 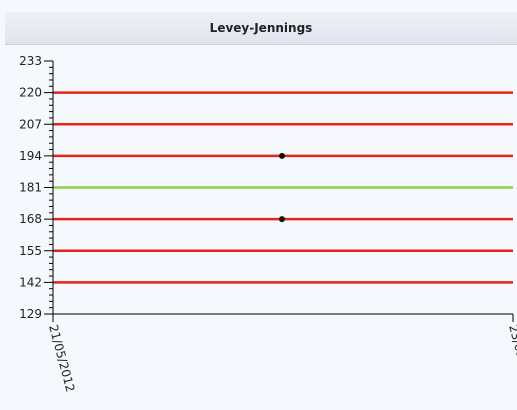 What do you see at coordinates (30, 251) in the screenshot?
I see `y-tick-label: 155` at bounding box center [30, 251].